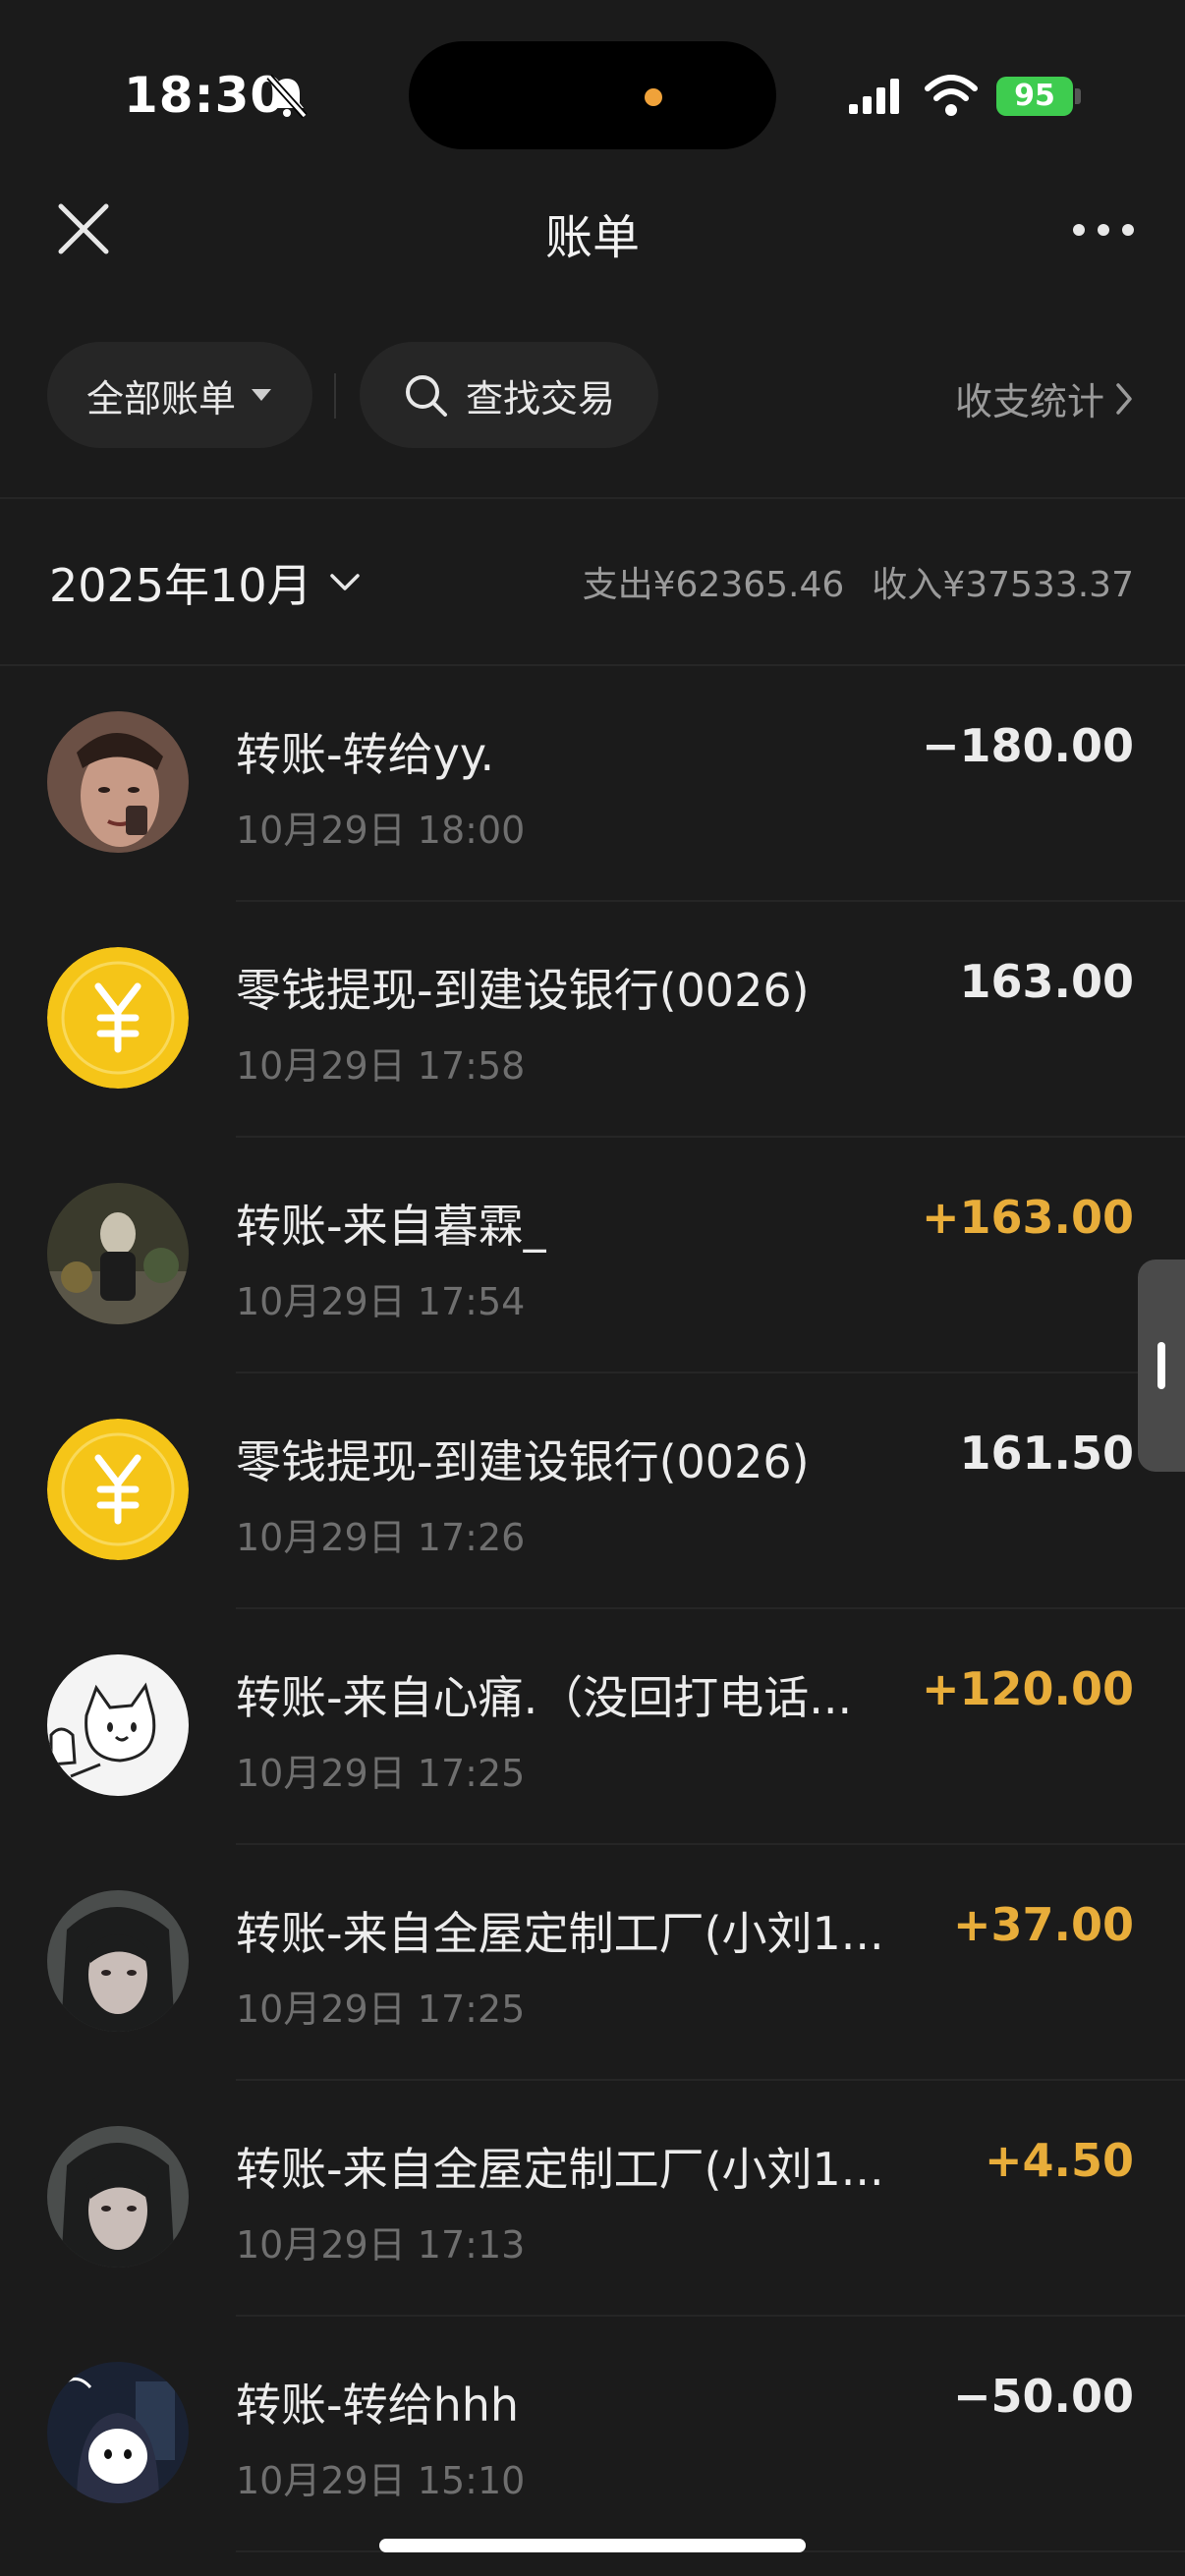 This screenshot has width=1185, height=2576. I want to click on dynamic-island, so click(592, 95).